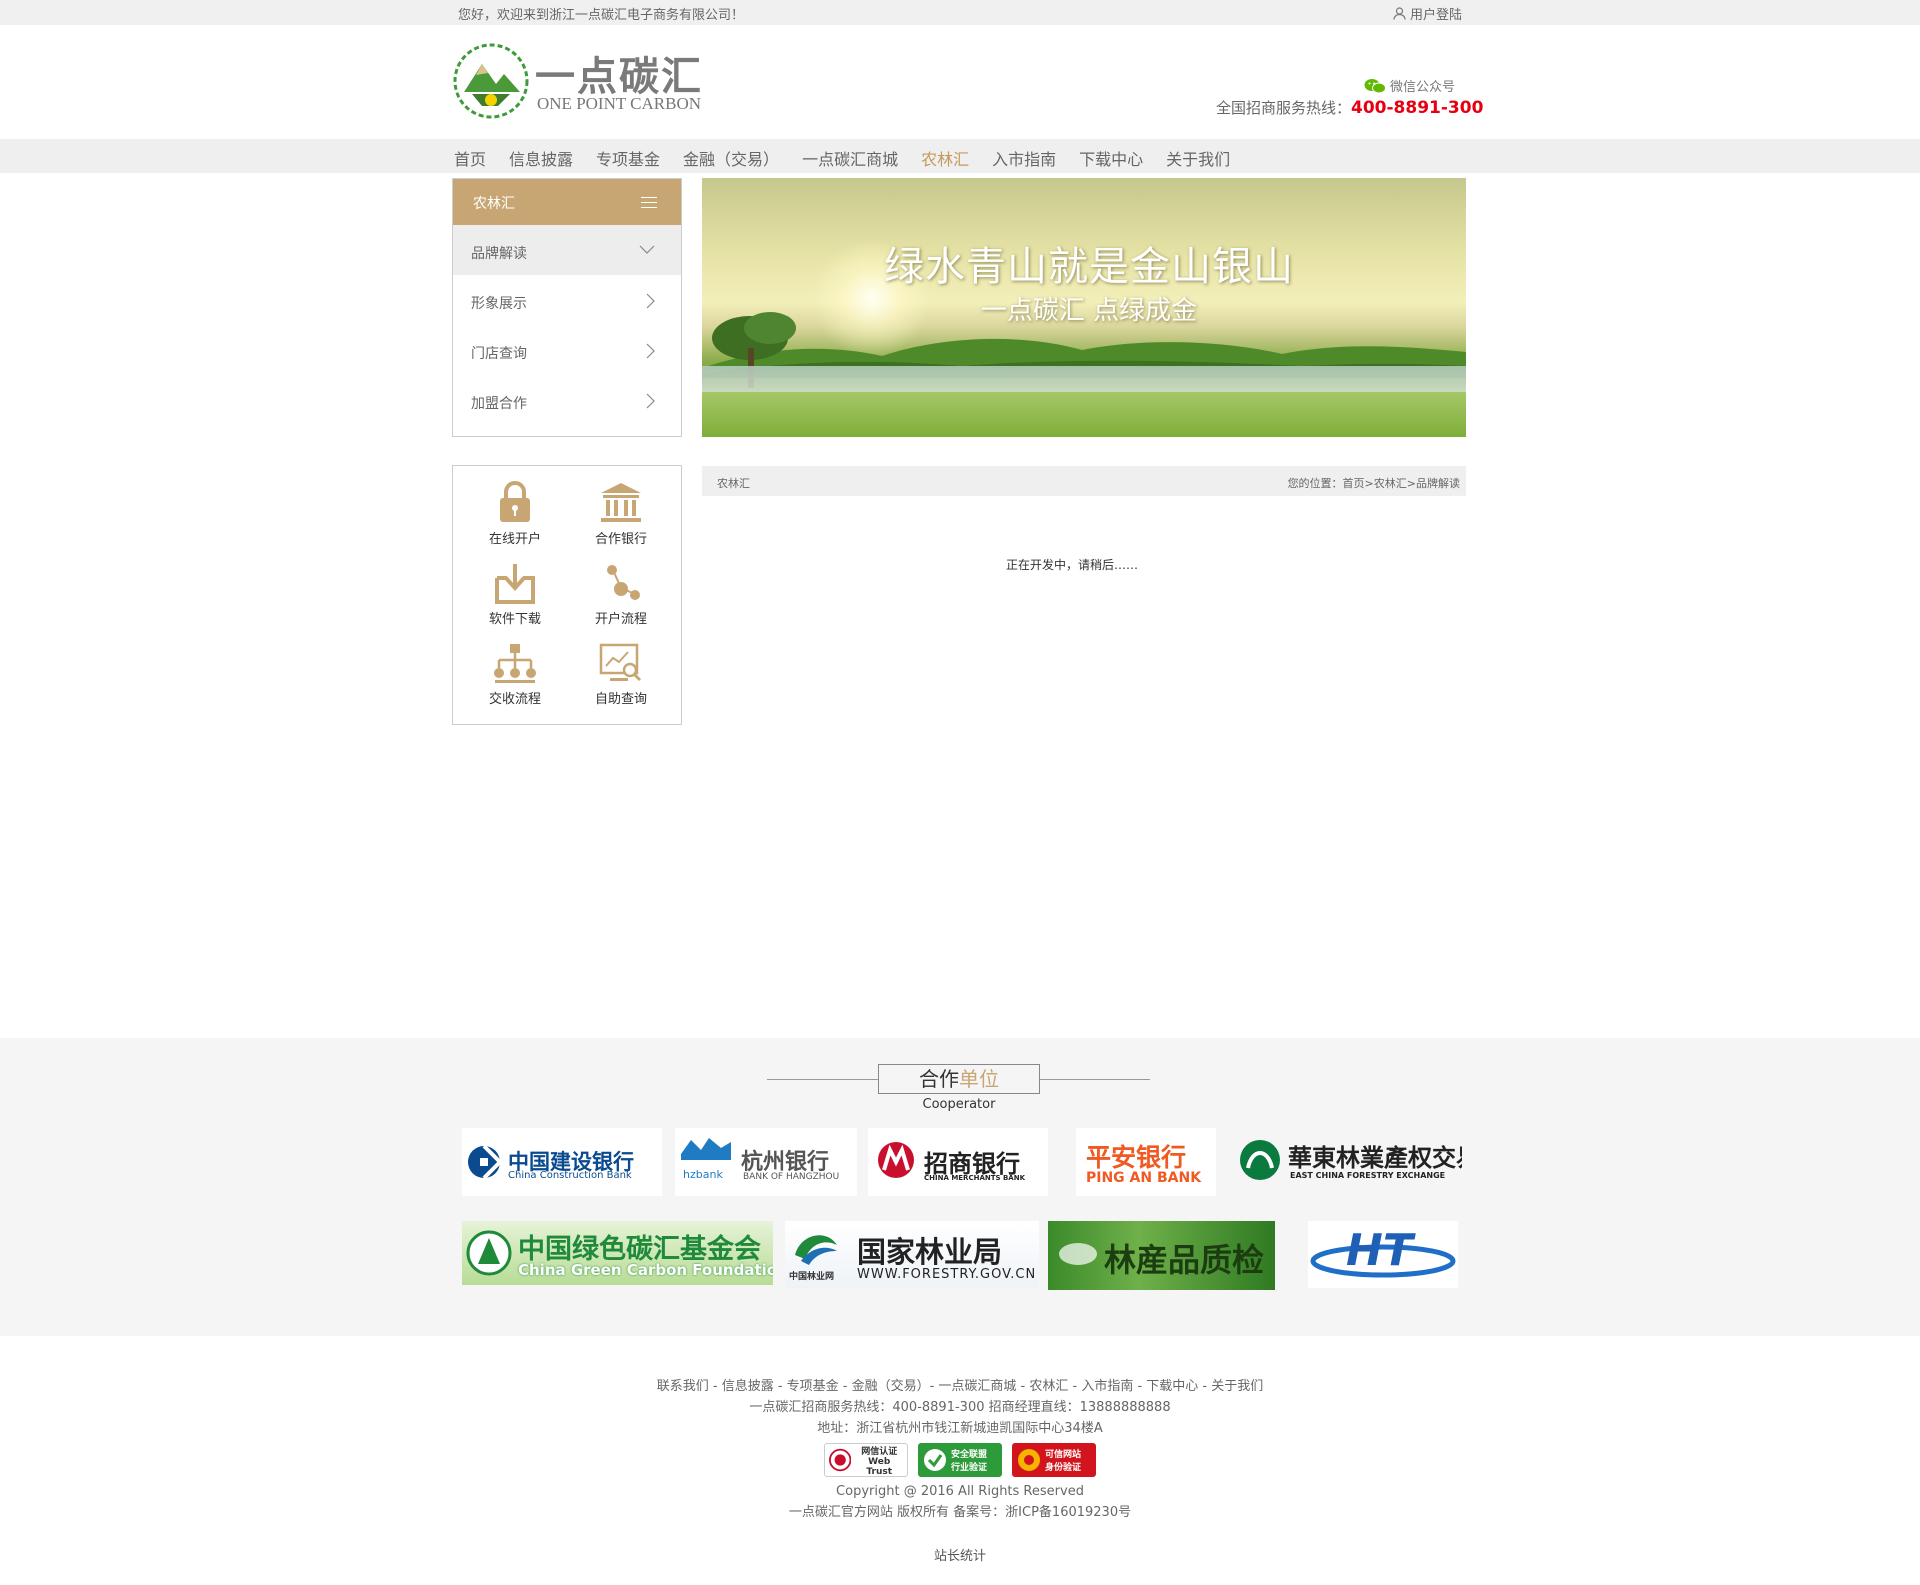  I want to click on hotline: 全国招商服务热线：400-8891-300, so click(1349, 107).